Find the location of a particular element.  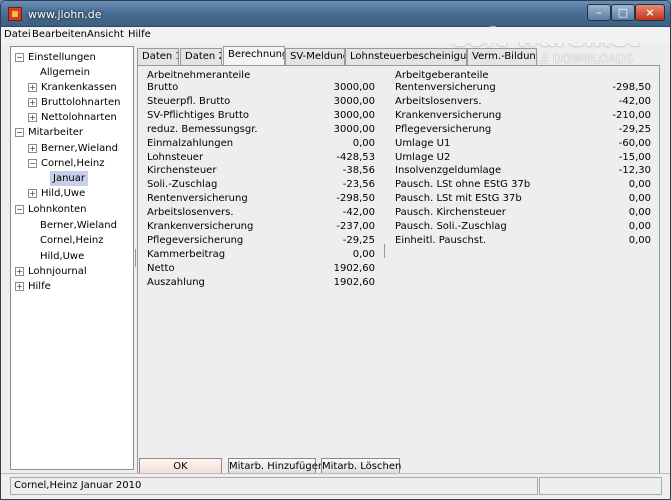

arbeitnehmer-value: -29,25 is located at coordinates (358, 240).